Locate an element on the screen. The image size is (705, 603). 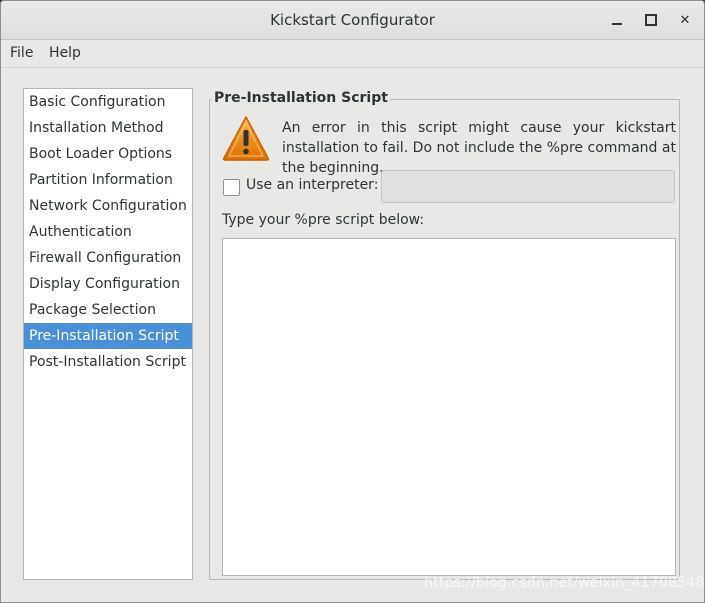
menu-help: Help is located at coordinates (65, 53).